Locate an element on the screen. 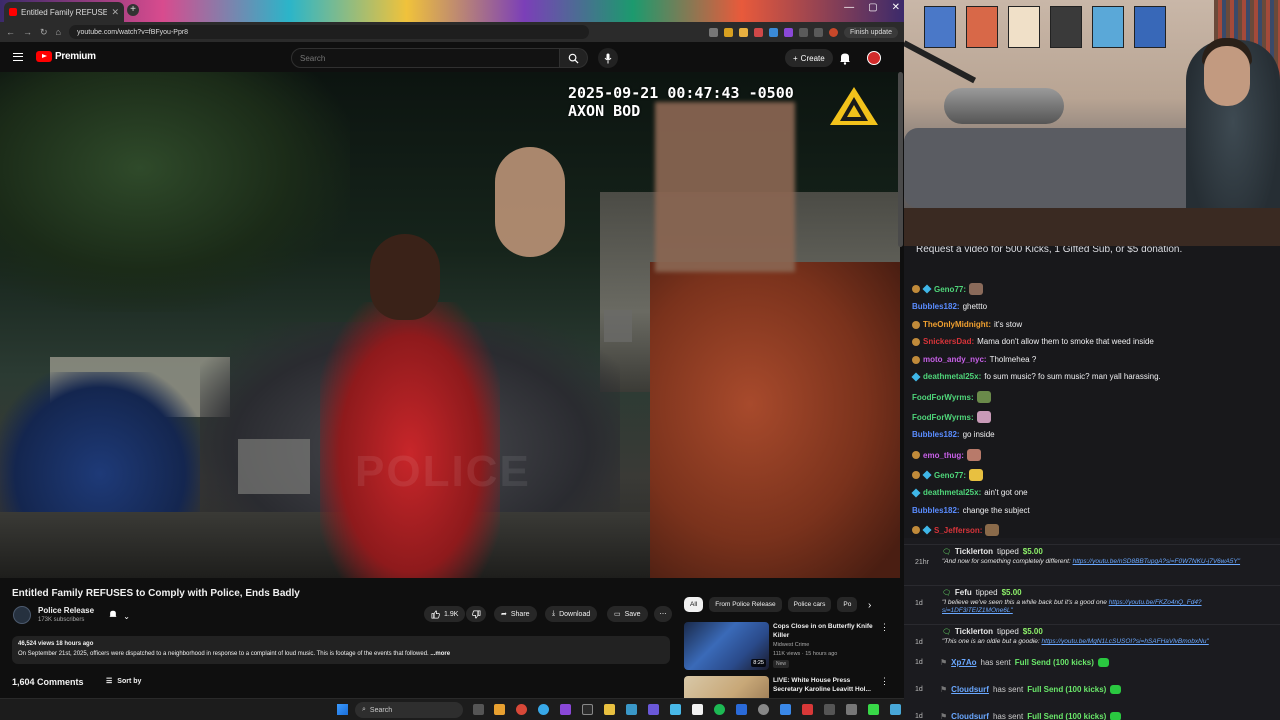 The height and width of the screenshot is (720, 1280). kick-username: Xp7Ao is located at coordinates (963, 662).